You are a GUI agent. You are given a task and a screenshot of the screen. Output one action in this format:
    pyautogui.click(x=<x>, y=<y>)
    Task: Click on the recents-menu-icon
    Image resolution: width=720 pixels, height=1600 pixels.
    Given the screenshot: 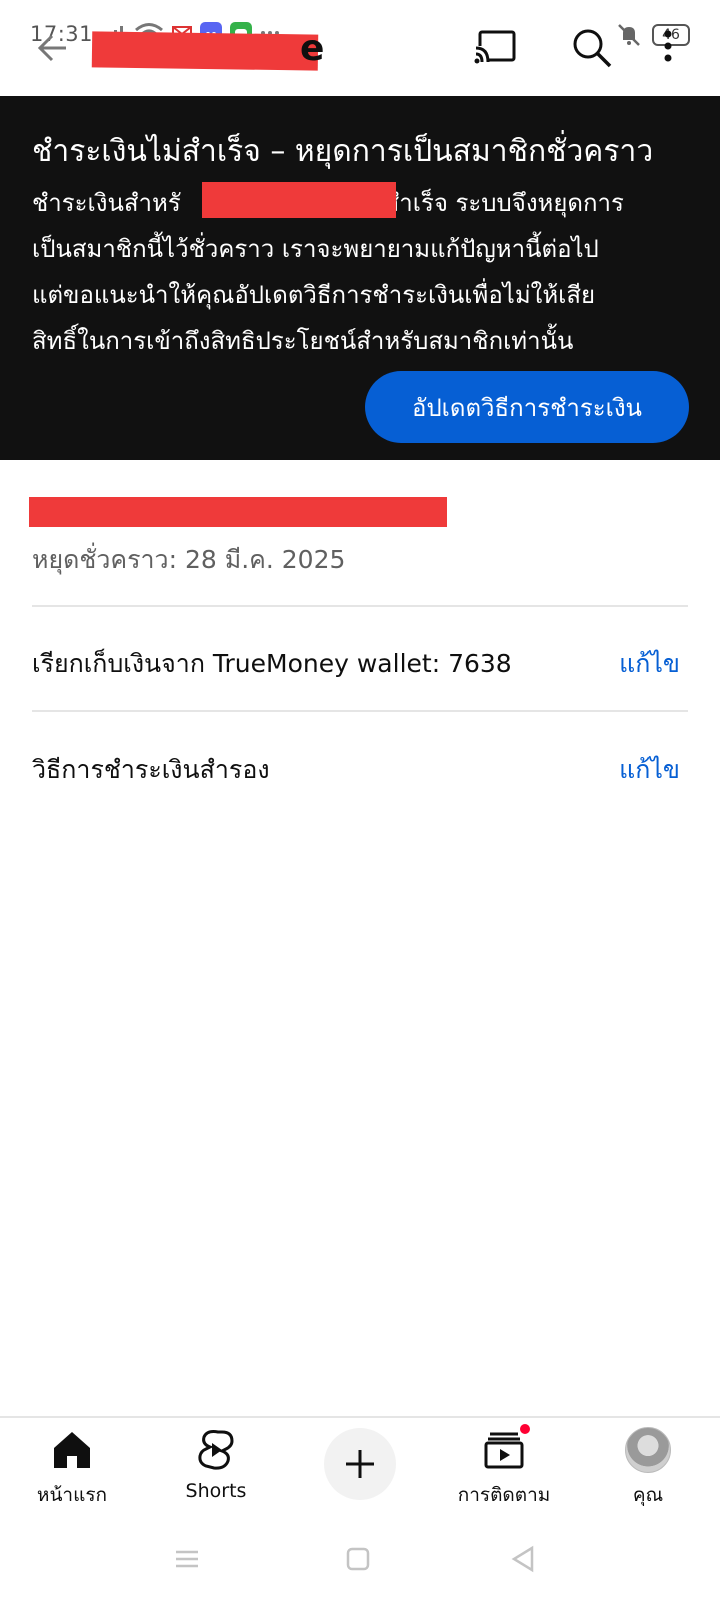 What is the action you would take?
    pyautogui.click(x=187, y=1559)
    